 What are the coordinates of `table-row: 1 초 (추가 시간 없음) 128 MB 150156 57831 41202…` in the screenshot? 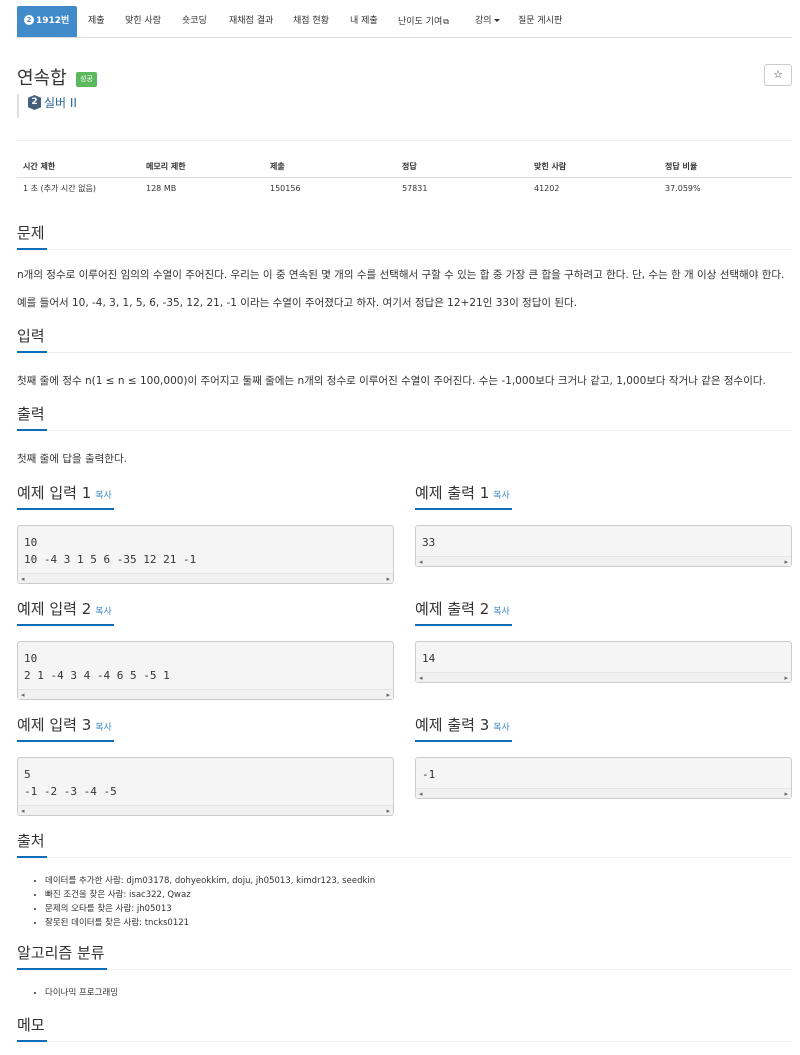 It's located at (404, 189).